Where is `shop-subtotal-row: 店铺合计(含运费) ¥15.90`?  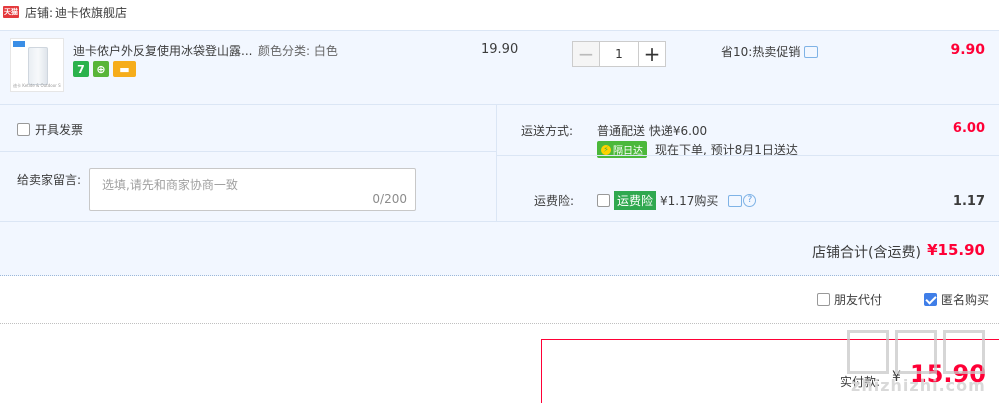
shop-subtotal-row: 店铺合计(含运费) ¥15.90 is located at coordinates (499, 248).